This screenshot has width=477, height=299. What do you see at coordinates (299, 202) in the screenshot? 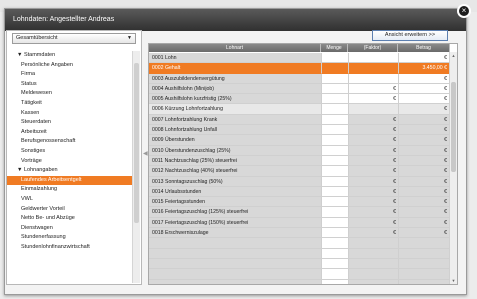
I see `table-row: 0015 Feiertagsstunden € €` at bounding box center [299, 202].